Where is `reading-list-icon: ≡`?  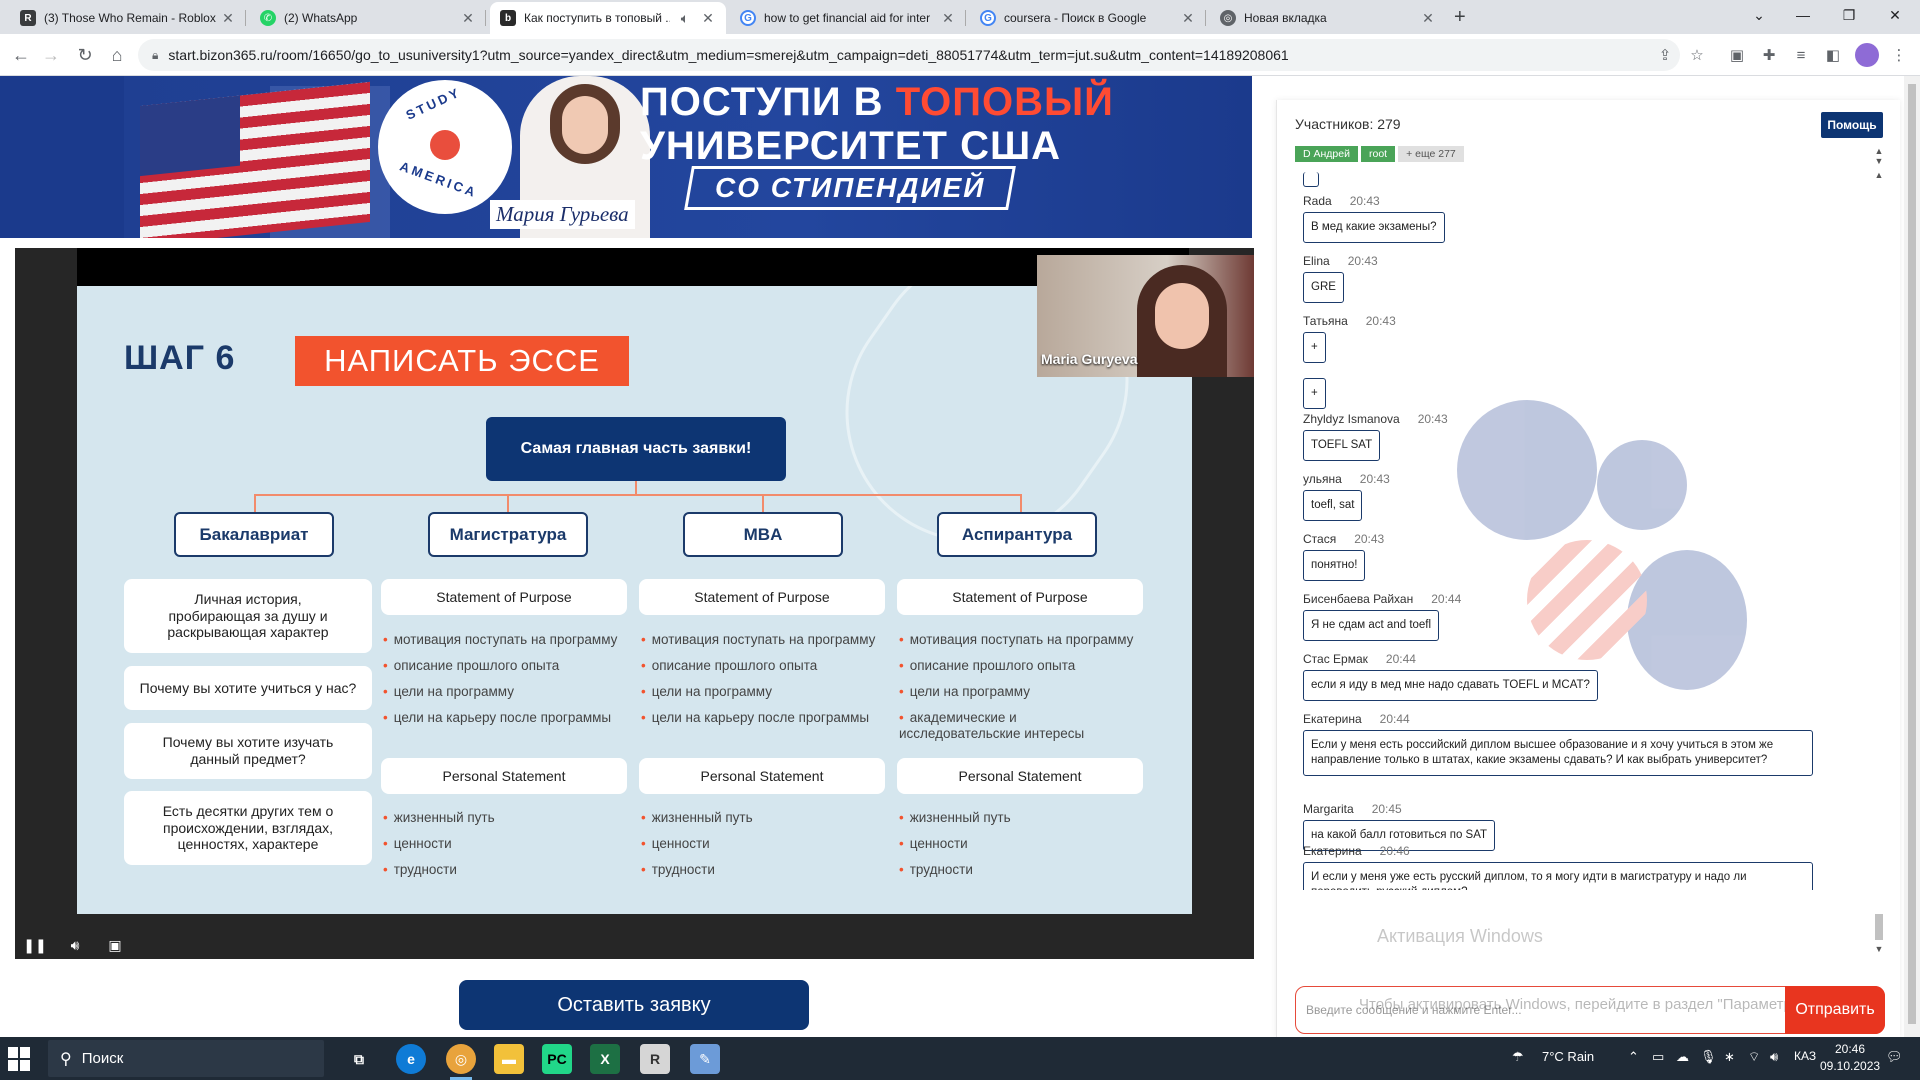
reading-list-icon: ≡ is located at coordinates (1801, 55).